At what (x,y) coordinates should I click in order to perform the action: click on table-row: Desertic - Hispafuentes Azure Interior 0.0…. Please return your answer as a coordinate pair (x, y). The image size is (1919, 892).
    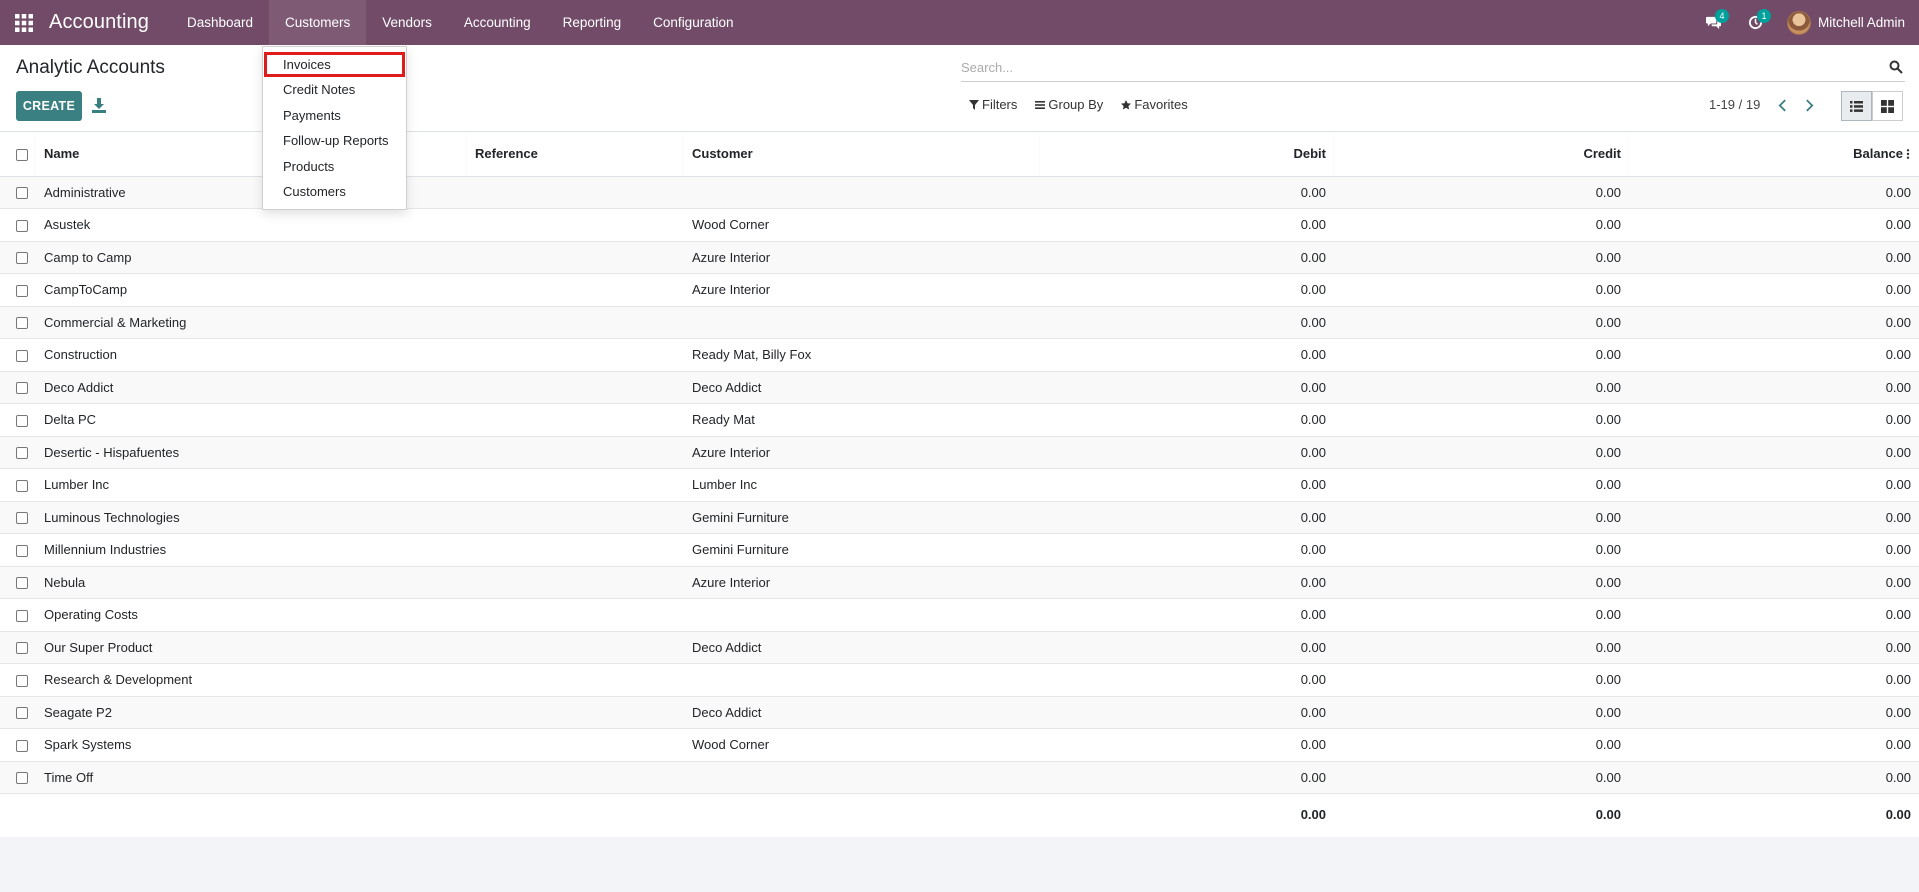
    Looking at the image, I should click on (959, 452).